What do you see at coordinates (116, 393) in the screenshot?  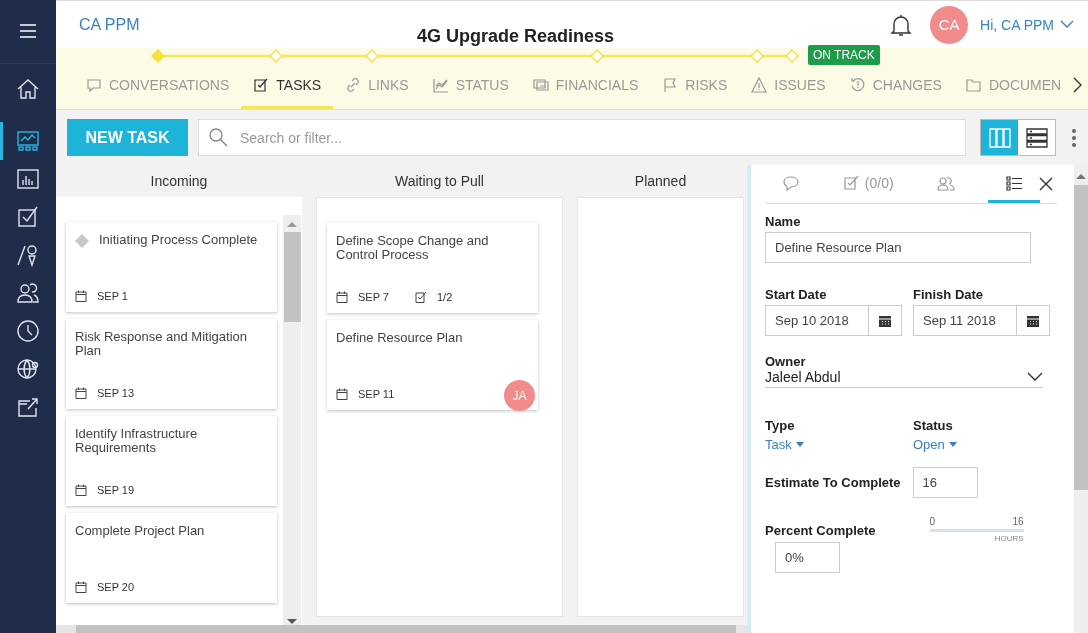 I see `due-date: SEP 13` at bounding box center [116, 393].